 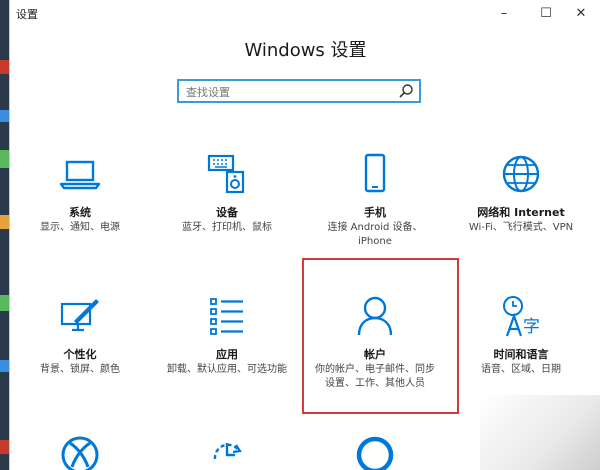 I want to click on maximize-icon: ☐, so click(x=546, y=13).